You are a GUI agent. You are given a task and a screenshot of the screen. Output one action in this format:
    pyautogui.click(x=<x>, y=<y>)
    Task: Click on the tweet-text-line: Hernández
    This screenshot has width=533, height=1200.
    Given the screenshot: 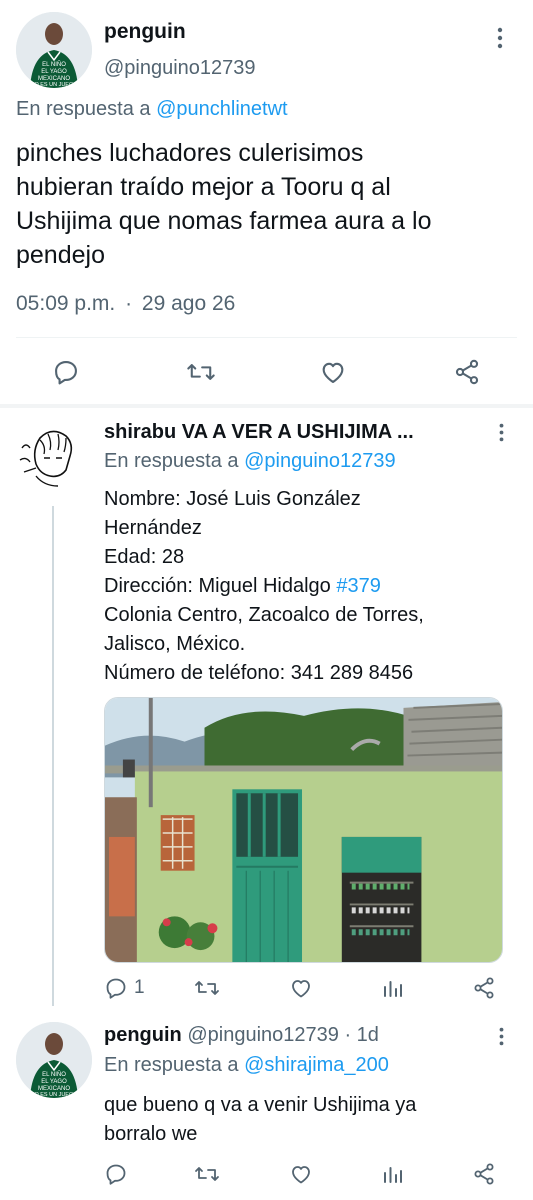 What is the action you would take?
    pyautogui.click(x=153, y=528)
    